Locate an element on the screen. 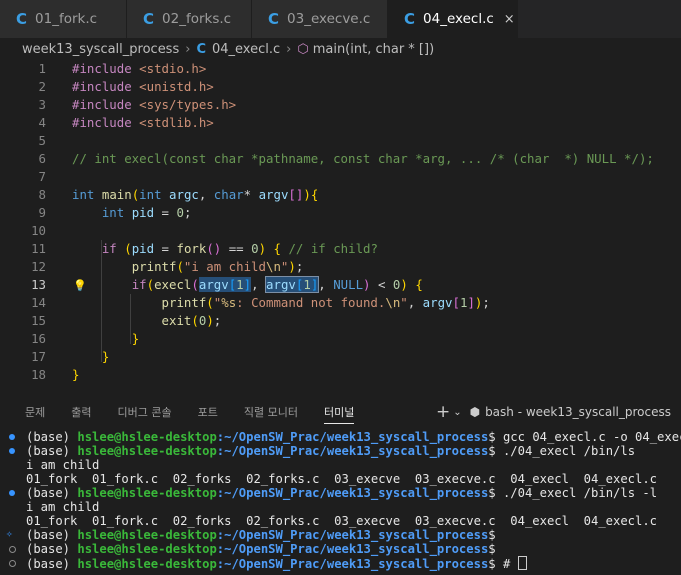 The image size is (681, 575). line-number: 17 is located at coordinates (38, 356).